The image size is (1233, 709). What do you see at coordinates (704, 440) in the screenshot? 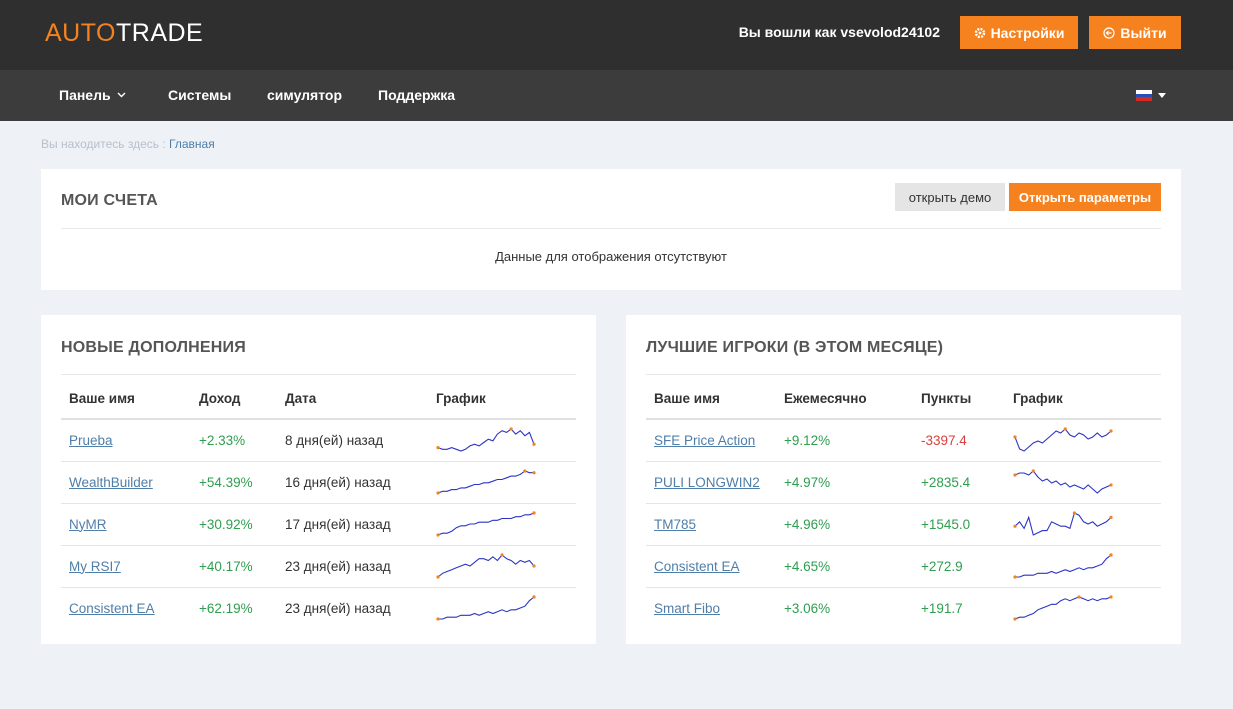
I see `player-name-link: SFE Price Action` at bounding box center [704, 440].